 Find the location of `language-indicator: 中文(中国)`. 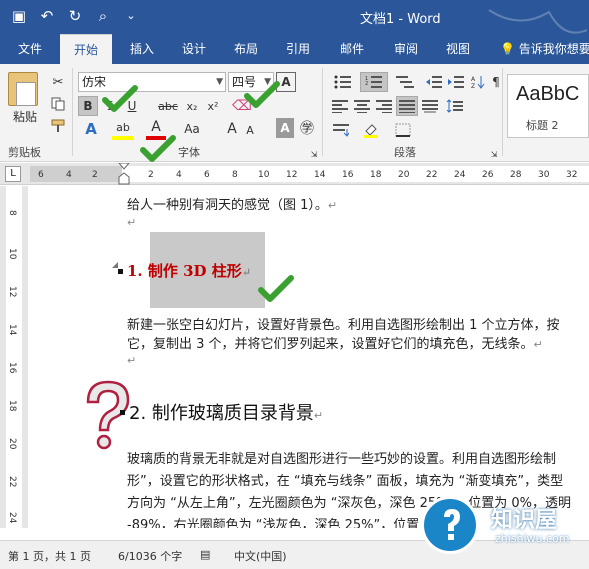

language-indicator: 中文(中国) is located at coordinates (260, 556).